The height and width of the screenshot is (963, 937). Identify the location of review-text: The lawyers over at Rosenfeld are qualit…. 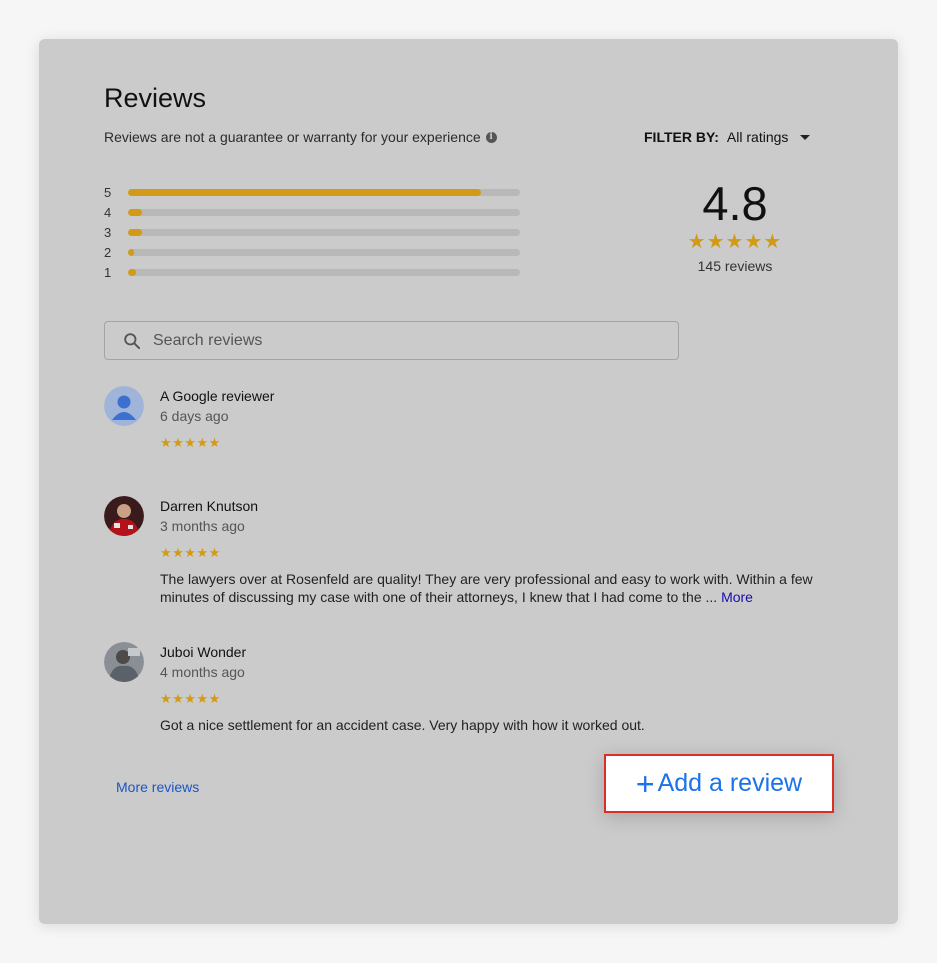
(492, 588).